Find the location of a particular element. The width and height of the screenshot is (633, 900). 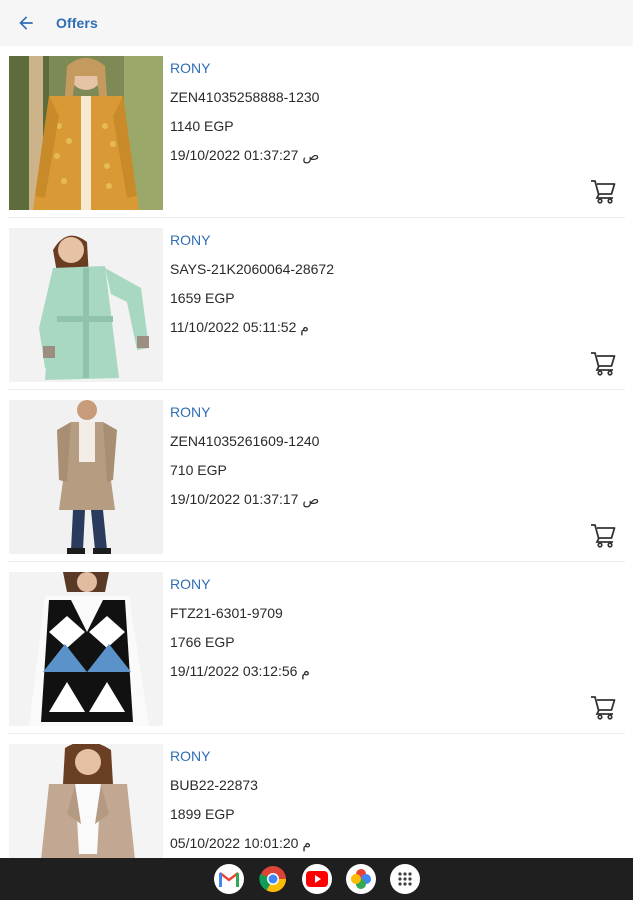

offer-date: م 10:01:20 05/10/2022 is located at coordinates (241, 843).